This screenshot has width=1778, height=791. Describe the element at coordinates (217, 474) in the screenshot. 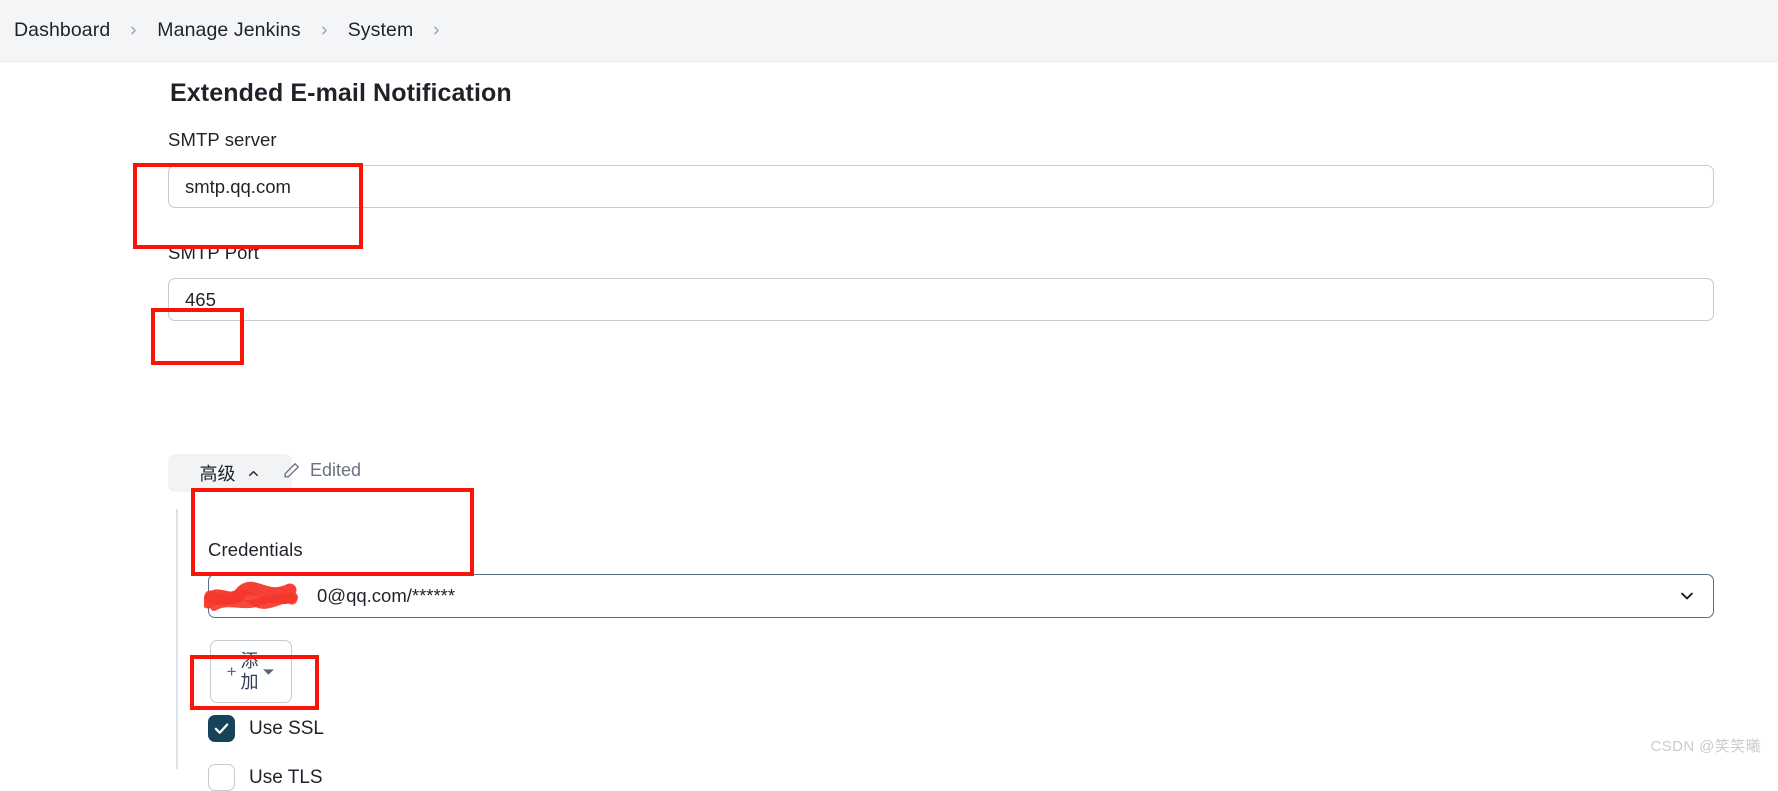

I see `advanced-toggle-label: 高级` at that location.